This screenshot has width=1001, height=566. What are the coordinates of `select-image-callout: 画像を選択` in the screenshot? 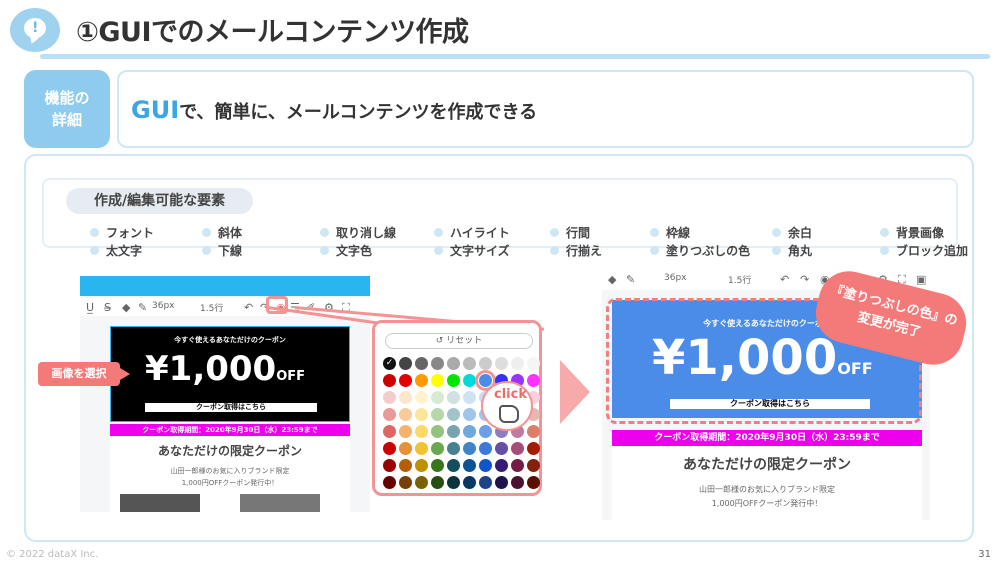 It's located at (84, 374).